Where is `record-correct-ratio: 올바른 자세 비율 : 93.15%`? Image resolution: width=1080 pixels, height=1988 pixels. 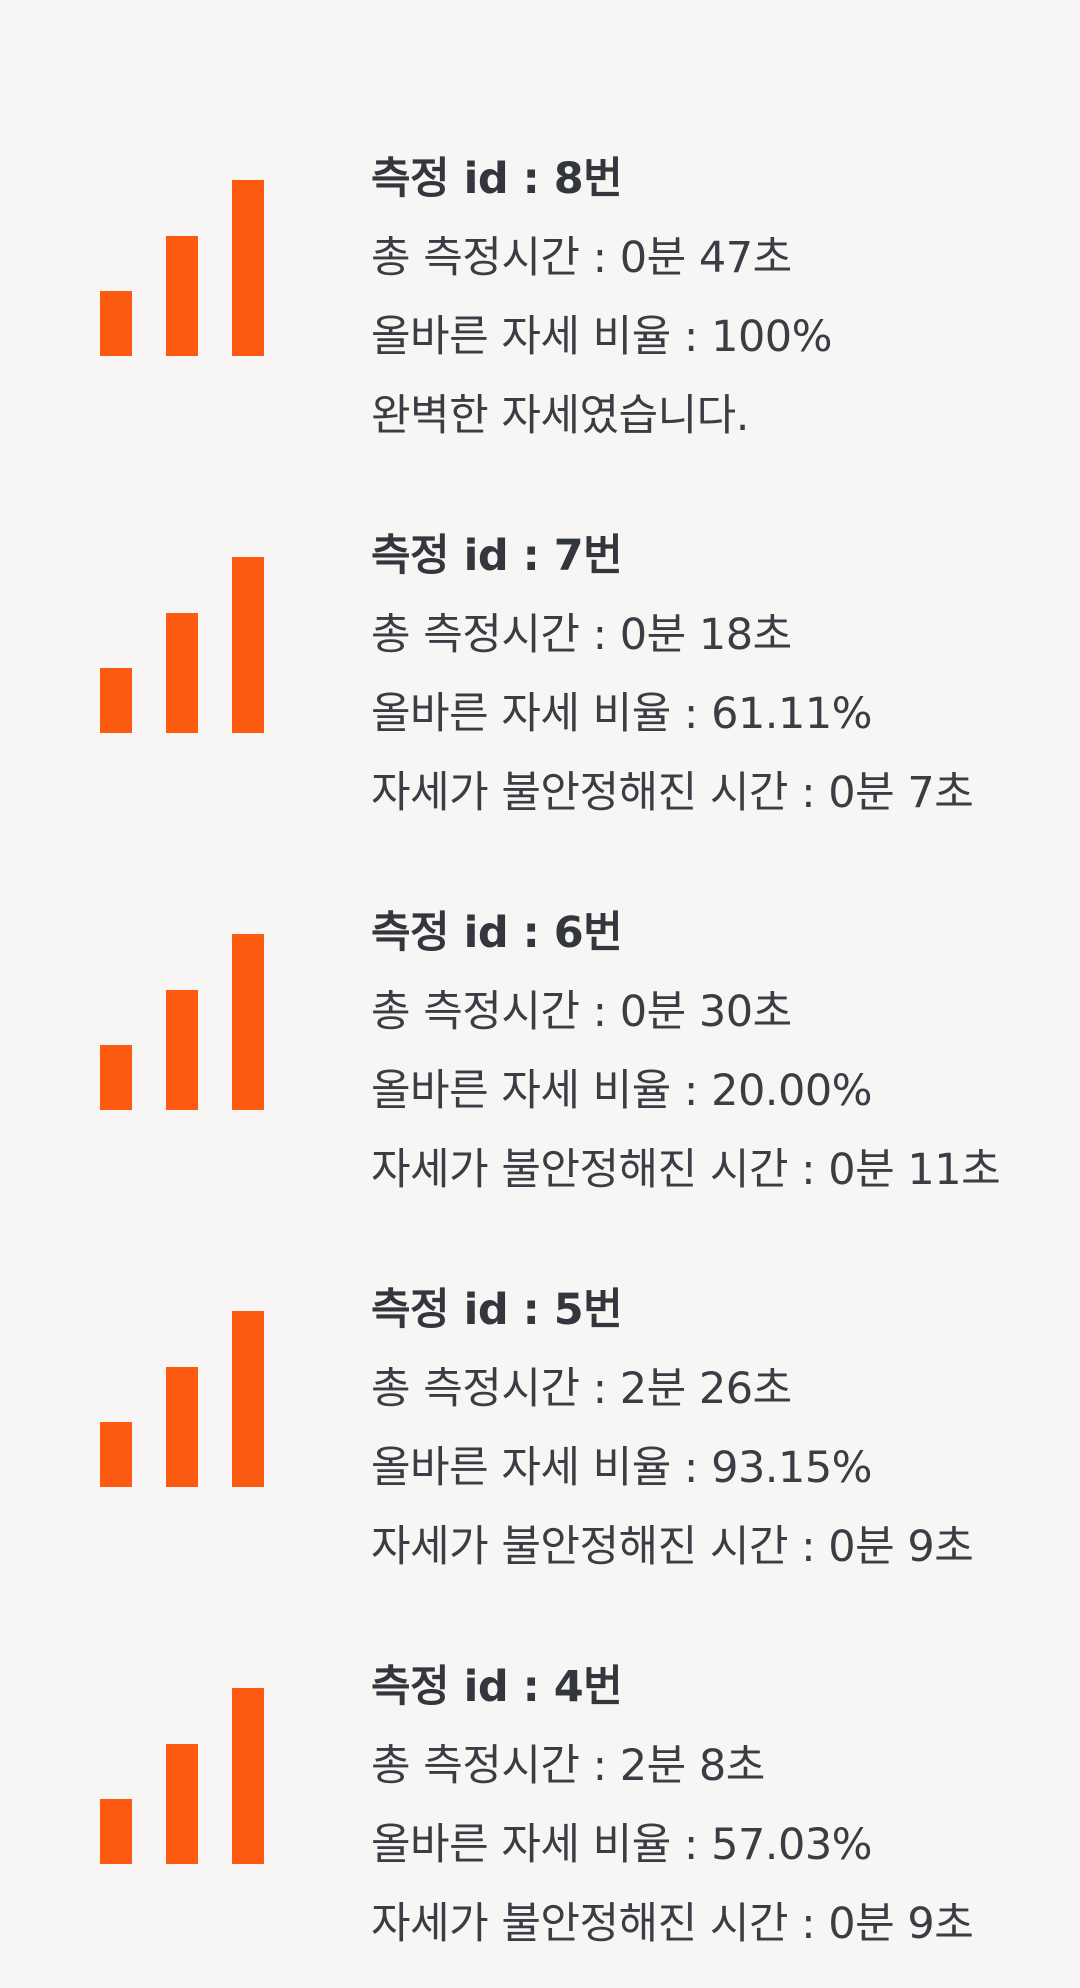
record-correct-ratio: 올바른 자세 비율 : 93.15% is located at coordinates (622, 1468).